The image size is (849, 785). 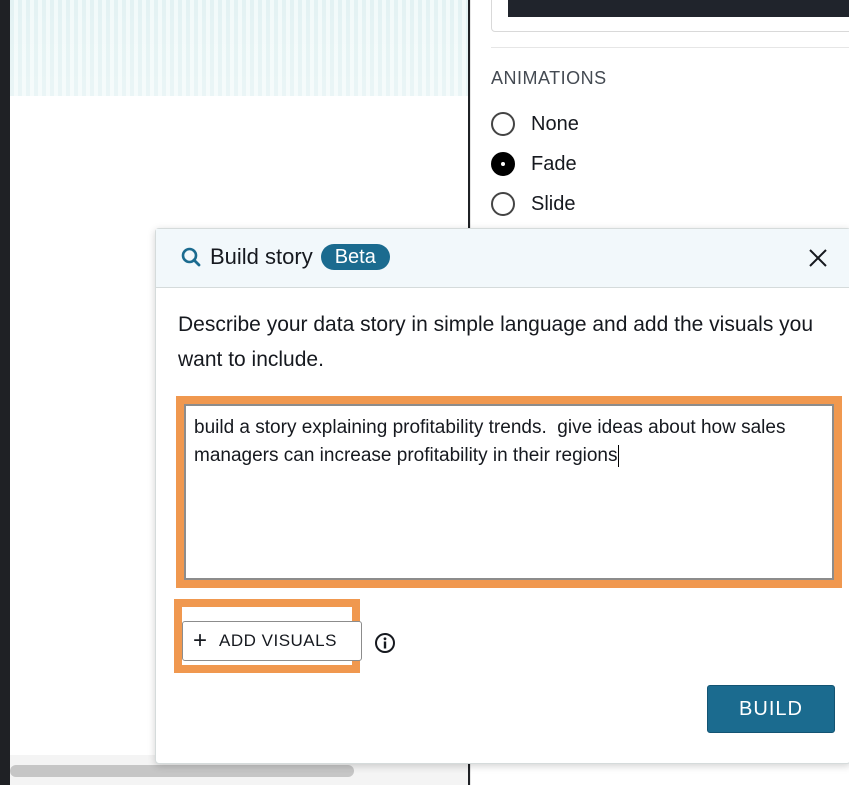 I want to click on dialog-title-group: Build story Beta, so click(x=285, y=257).